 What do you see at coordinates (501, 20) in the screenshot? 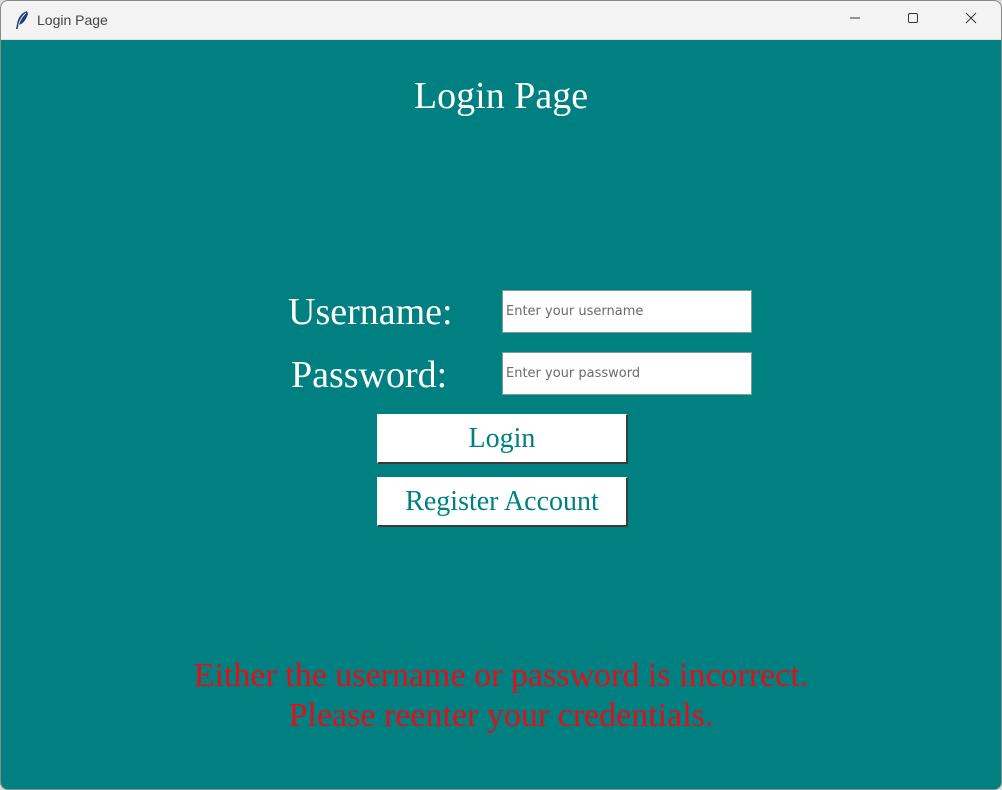
I see `title-bar: Login Page` at bounding box center [501, 20].